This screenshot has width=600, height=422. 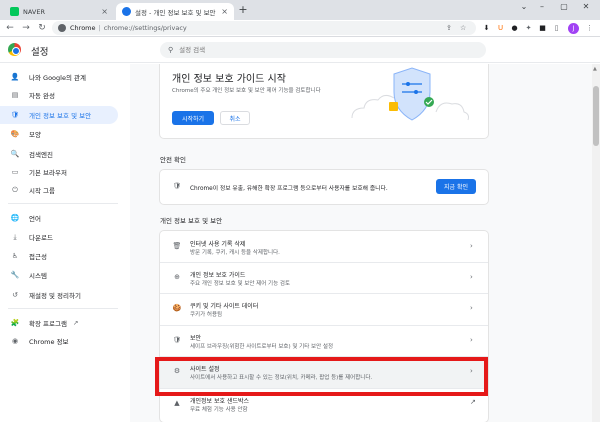 What do you see at coordinates (15, 154) in the screenshot?
I see `search-icon: 🔍` at bounding box center [15, 154].